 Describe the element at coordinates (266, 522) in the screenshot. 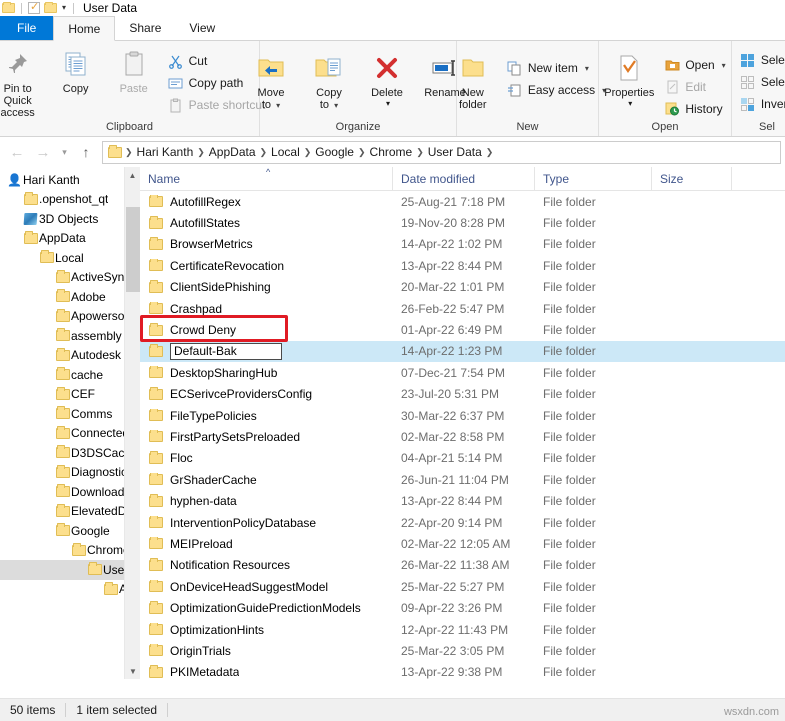

I see `cell-name: InterventionPolicyDatabase` at that location.